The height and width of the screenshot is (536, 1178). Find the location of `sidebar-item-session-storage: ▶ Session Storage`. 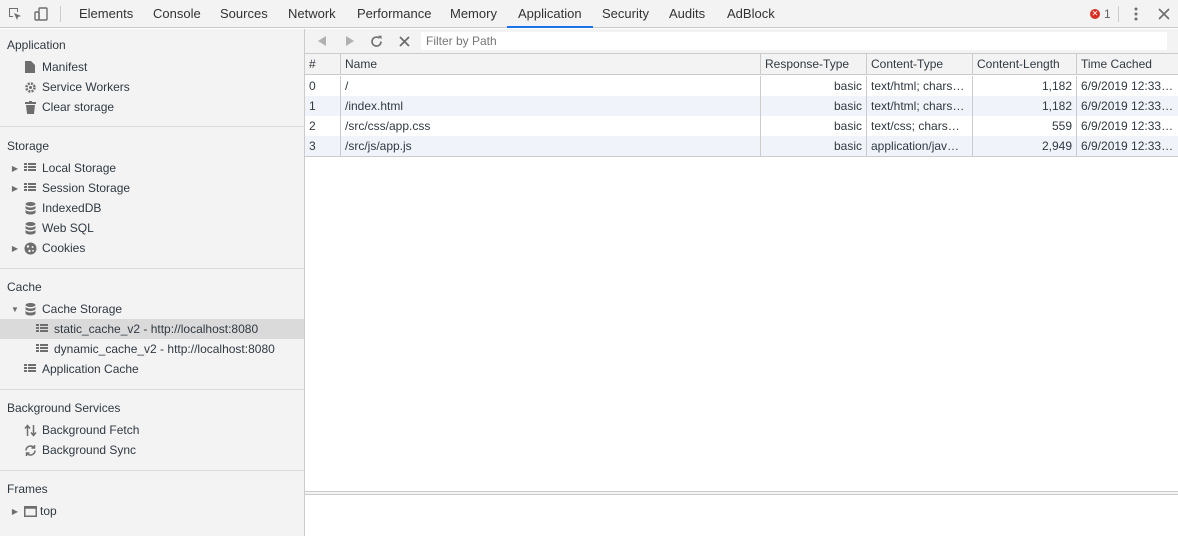

sidebar-item-session-storage: ▶ Session Storage is located at coordinates (152, 188).